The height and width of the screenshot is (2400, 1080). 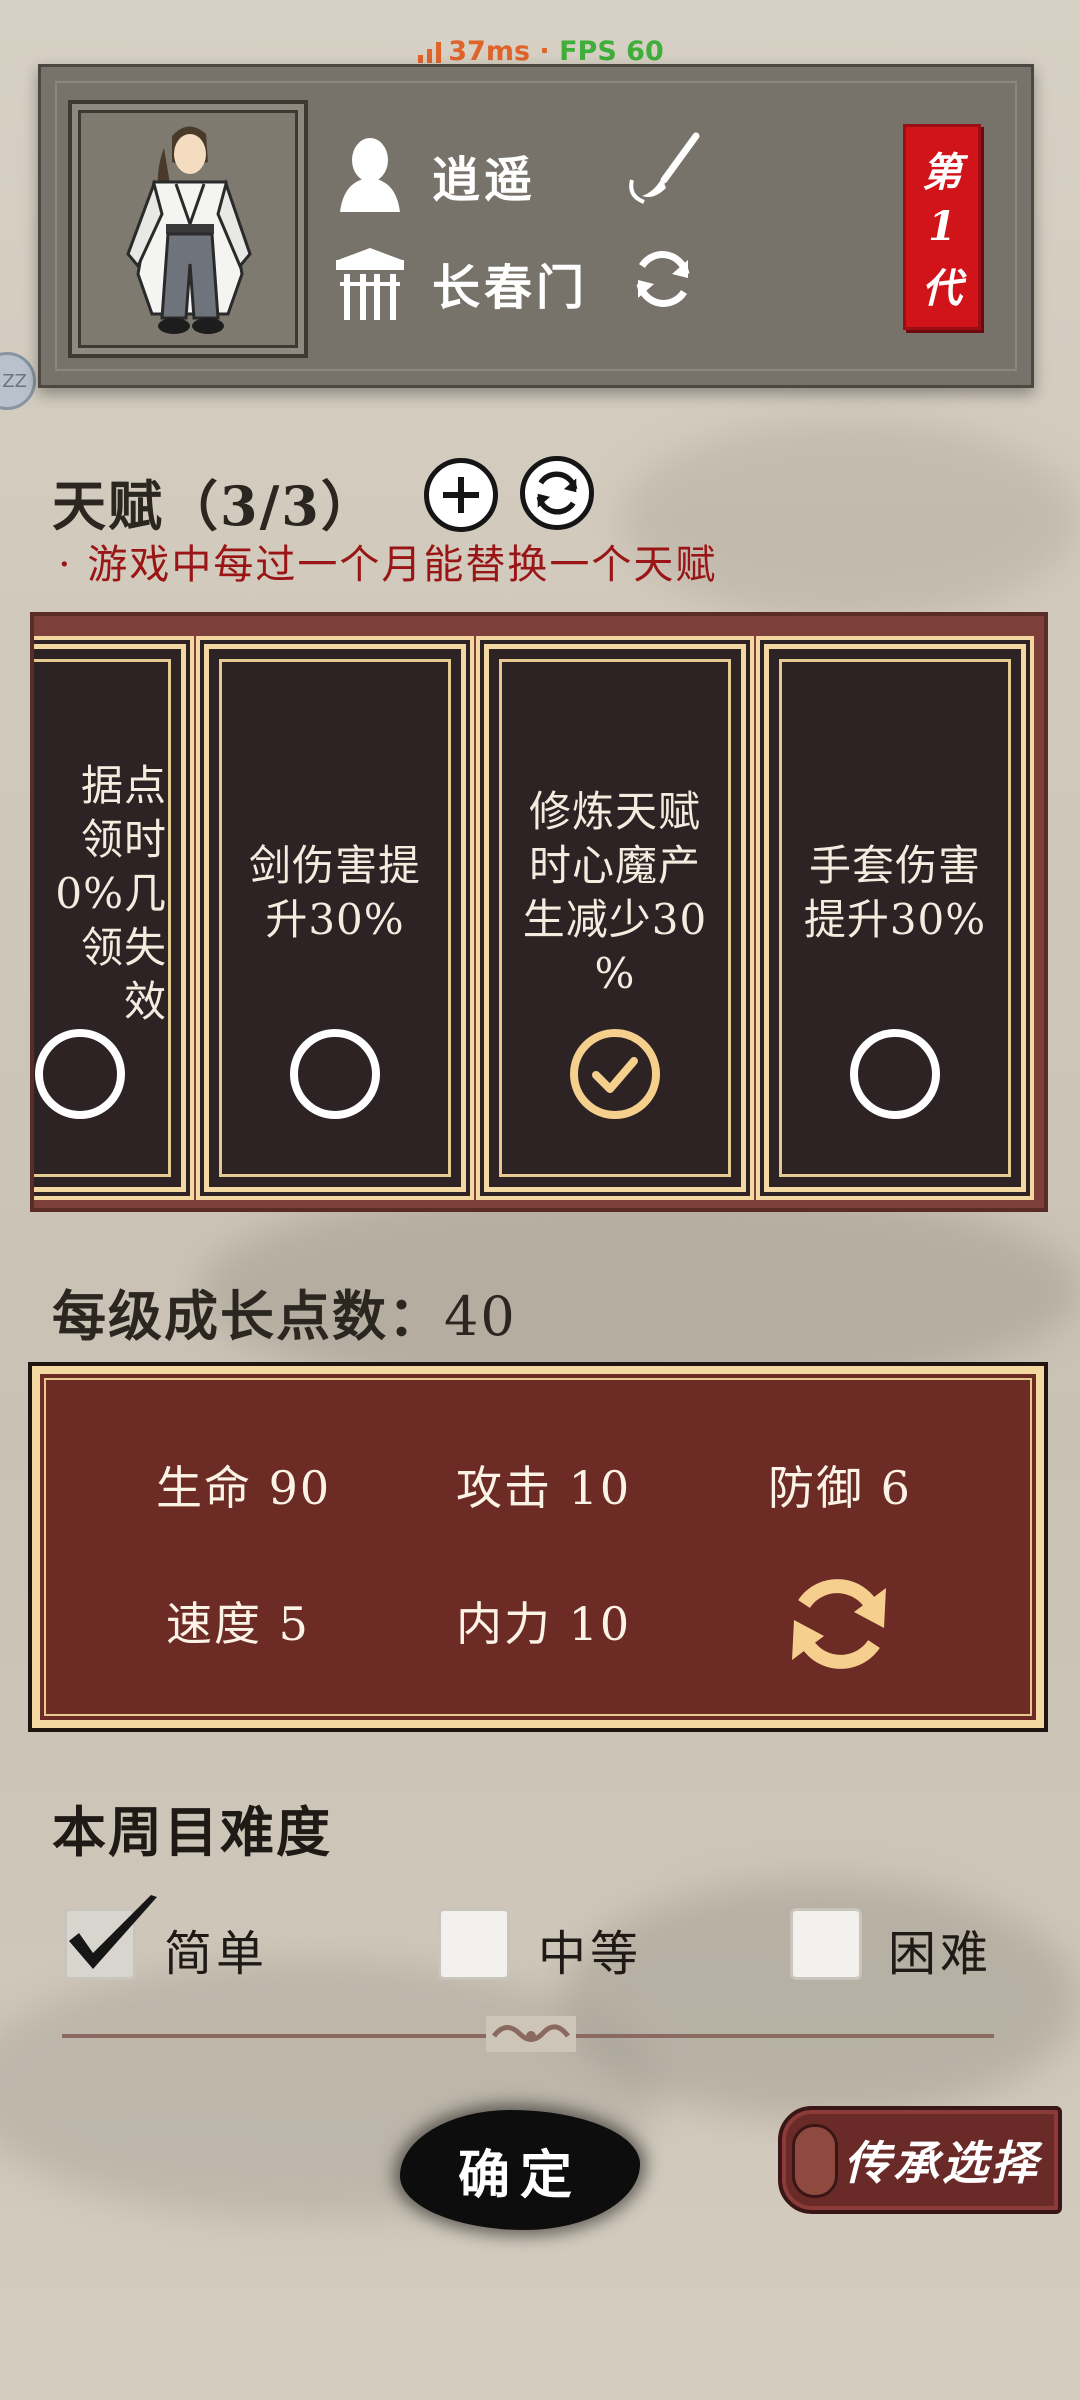 I want to click on character-name: 逍遥, so click(x=484, y=180).